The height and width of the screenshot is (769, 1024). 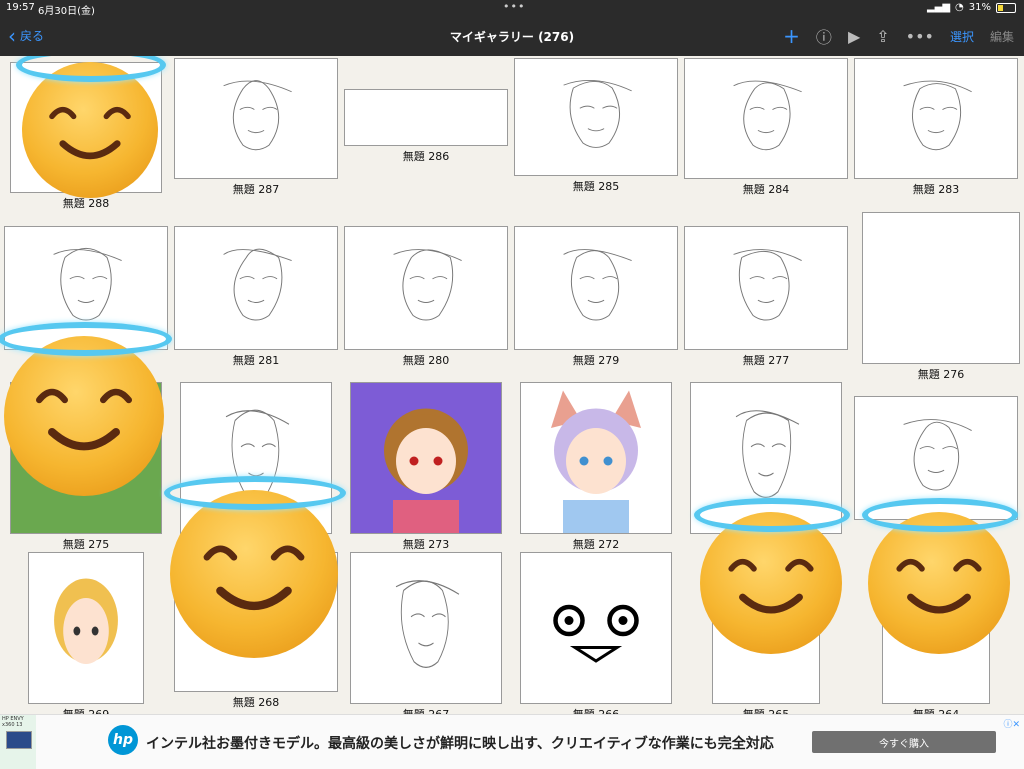 What do you see at coordinates (936, 710) in the screenshot?
I see `artwork-caption: 無題 264` at bounding box center [936, 710].